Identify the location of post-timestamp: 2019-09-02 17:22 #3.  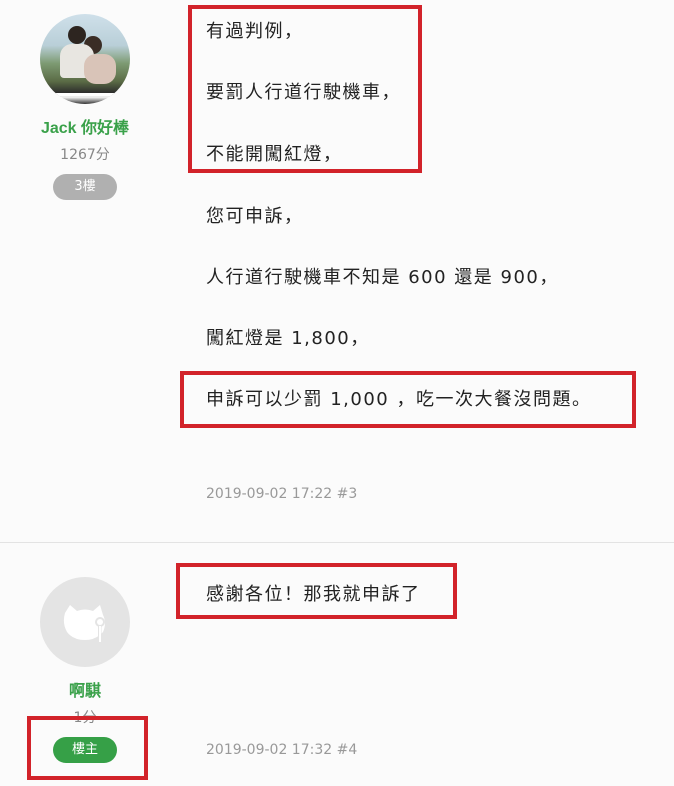
(281, 494).